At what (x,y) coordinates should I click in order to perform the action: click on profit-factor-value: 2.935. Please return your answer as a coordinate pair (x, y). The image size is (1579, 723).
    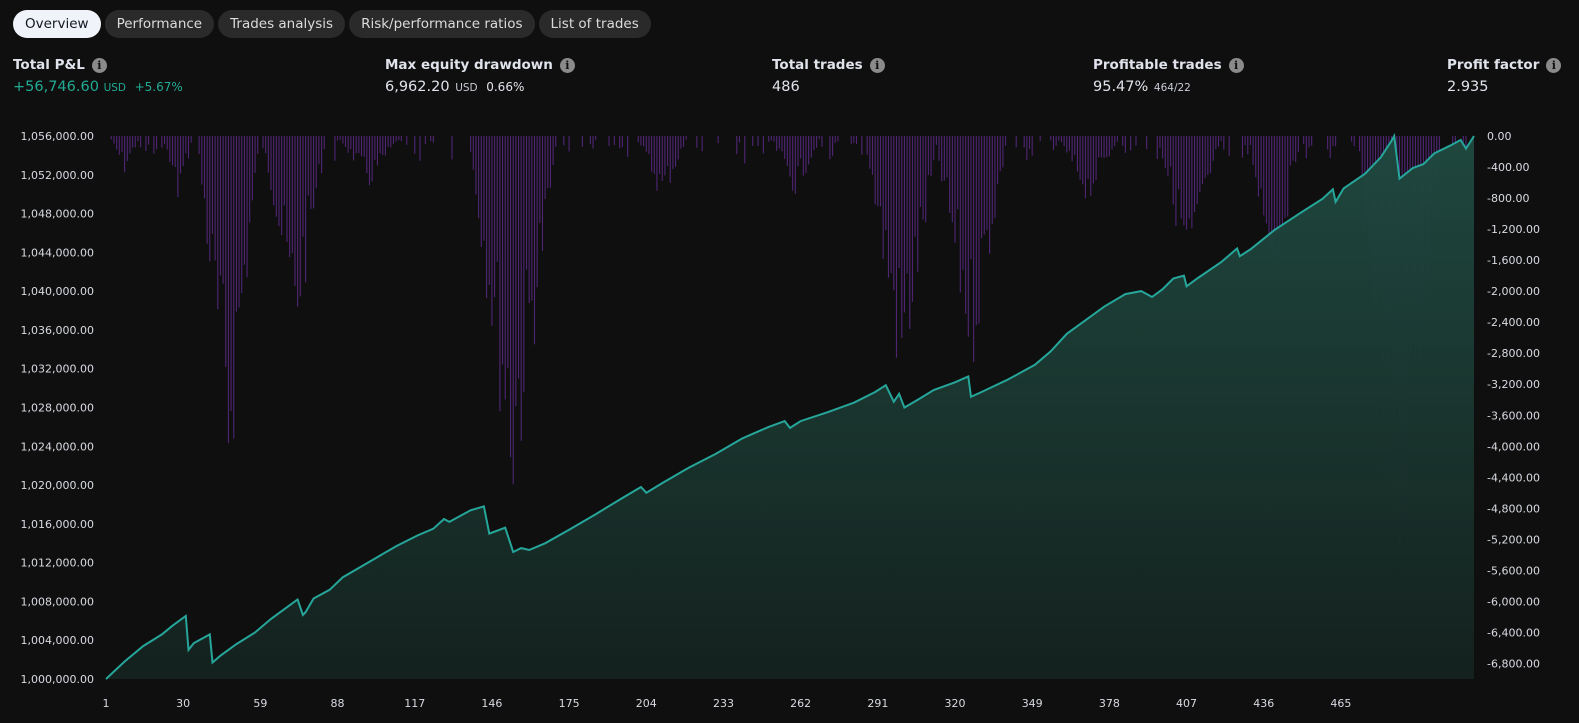
    Looking at the image, I should click on (1468, 87).